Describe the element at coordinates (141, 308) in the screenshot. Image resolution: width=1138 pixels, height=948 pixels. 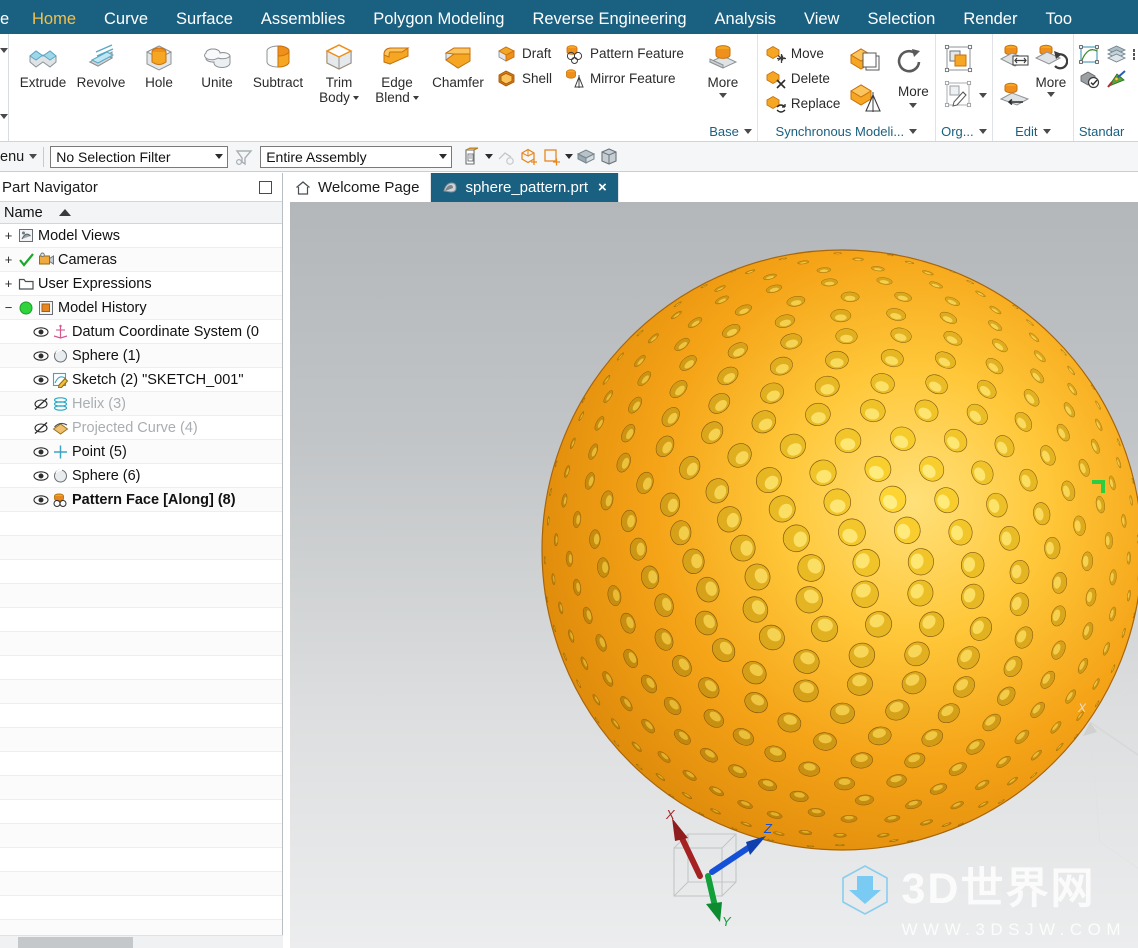
I see `tree-item-model-history: − Model History` at that location.